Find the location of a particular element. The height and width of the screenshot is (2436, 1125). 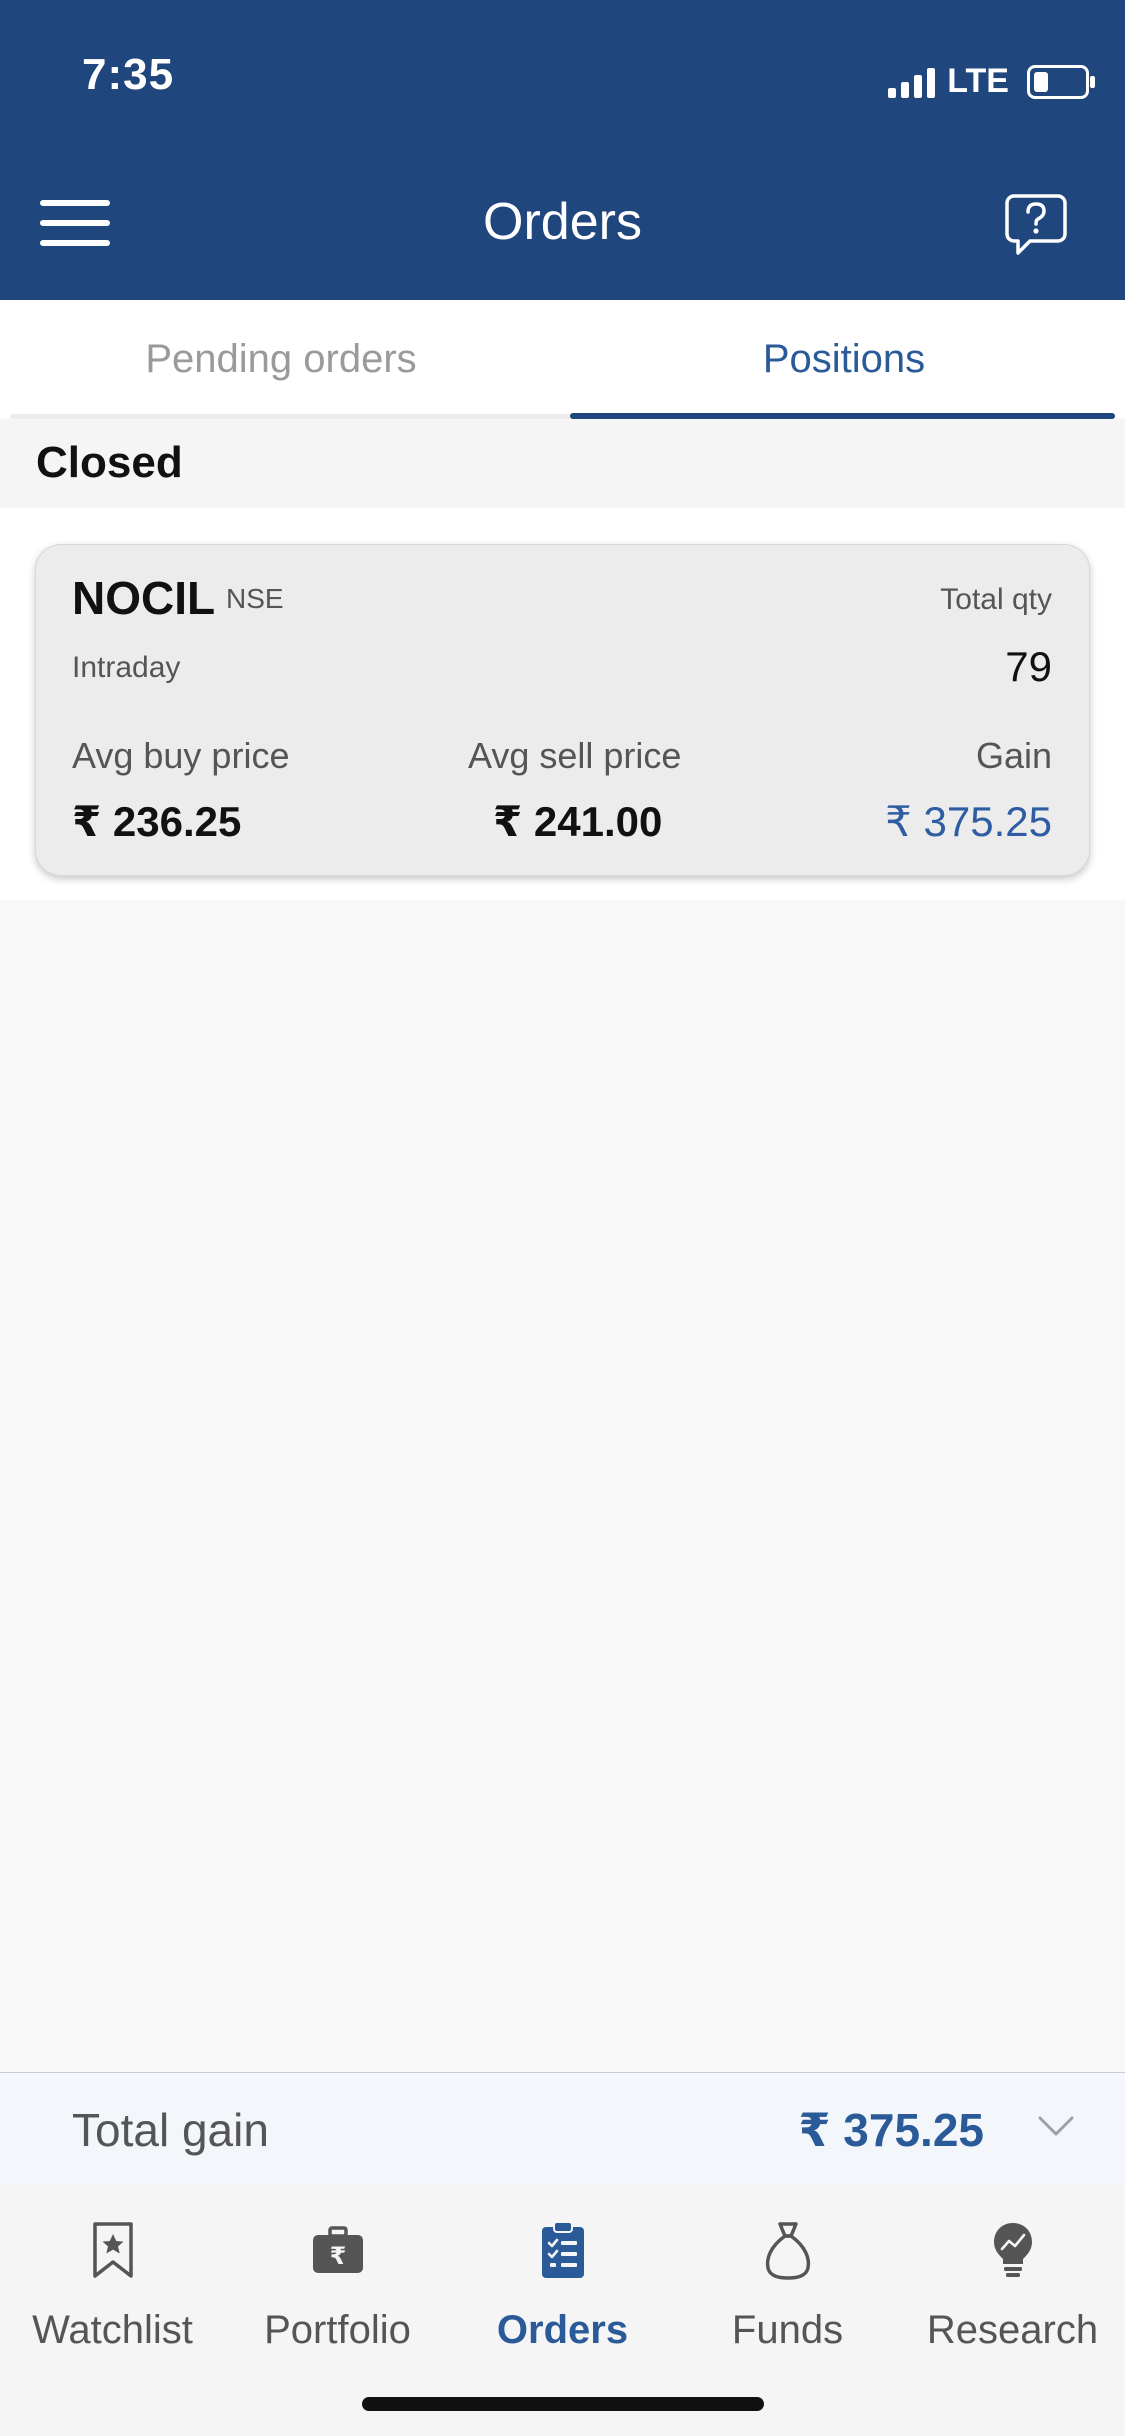

total-qty-value: 79 is located at coordinates (1028, 666).